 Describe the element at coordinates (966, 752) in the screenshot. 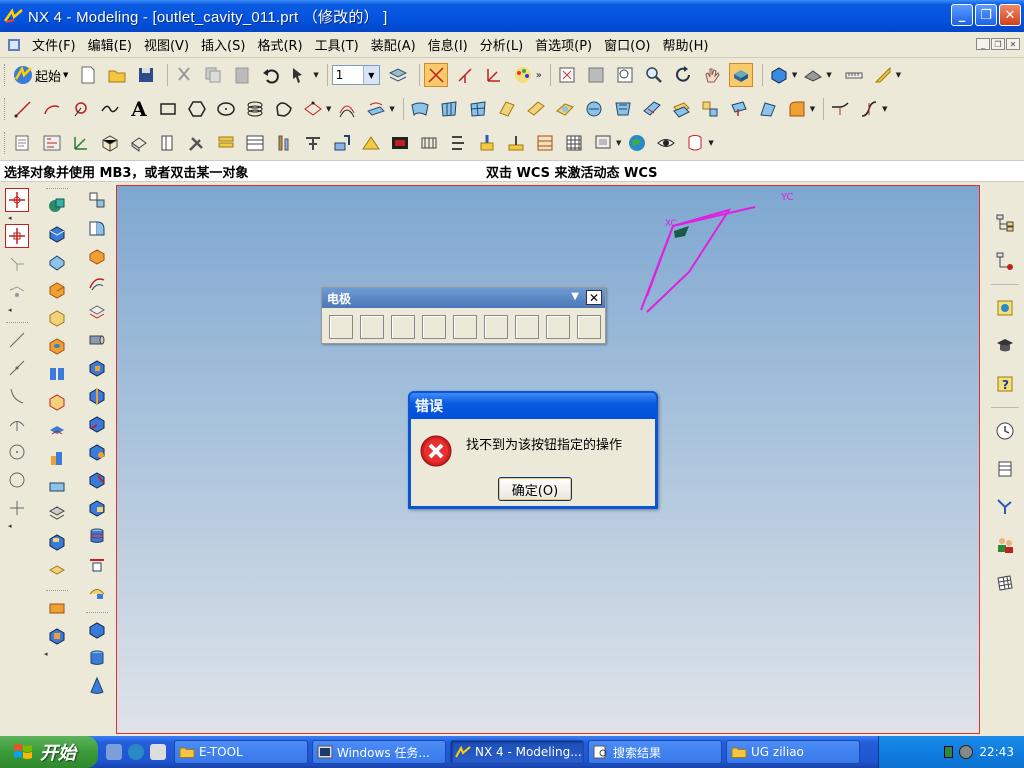

I see `volume-icon` at that location.